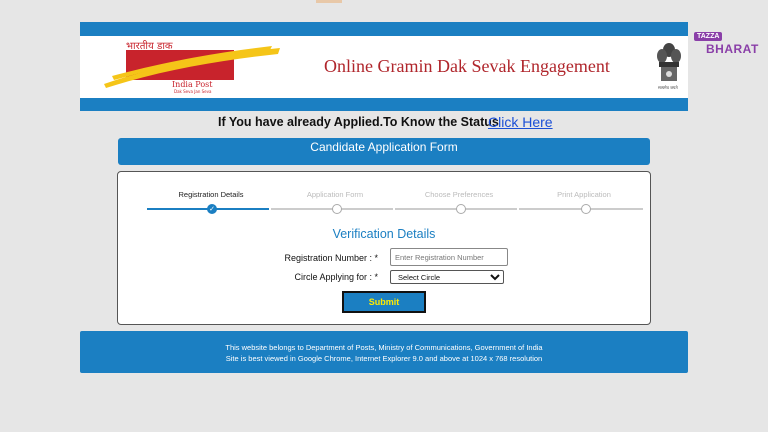 The height and width of the screenshot is (432, 768). I want to click on check-status-link: Click Here, so click(520, 122).